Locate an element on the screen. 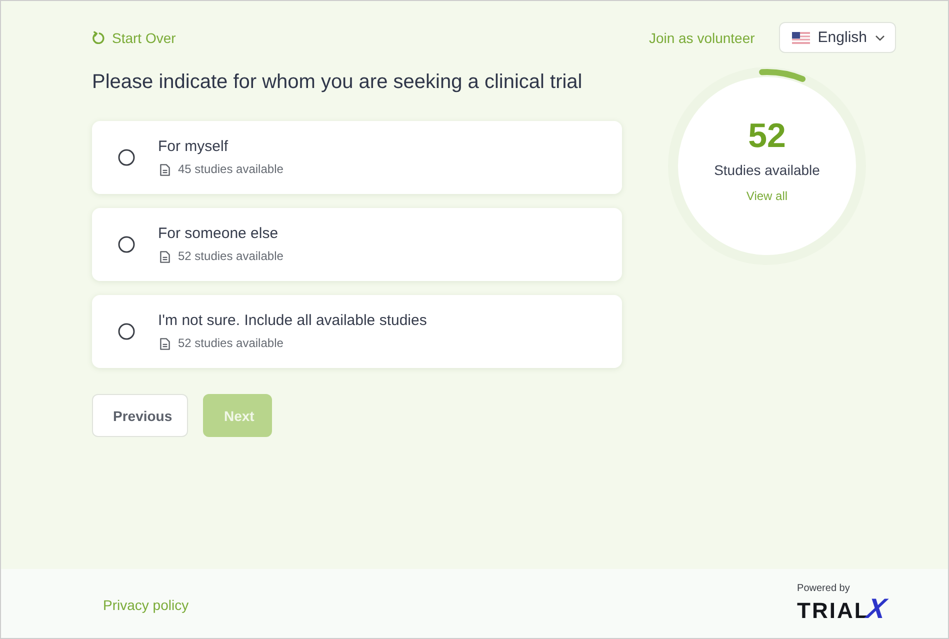  flag-icon is located at coordinates (801, 38).